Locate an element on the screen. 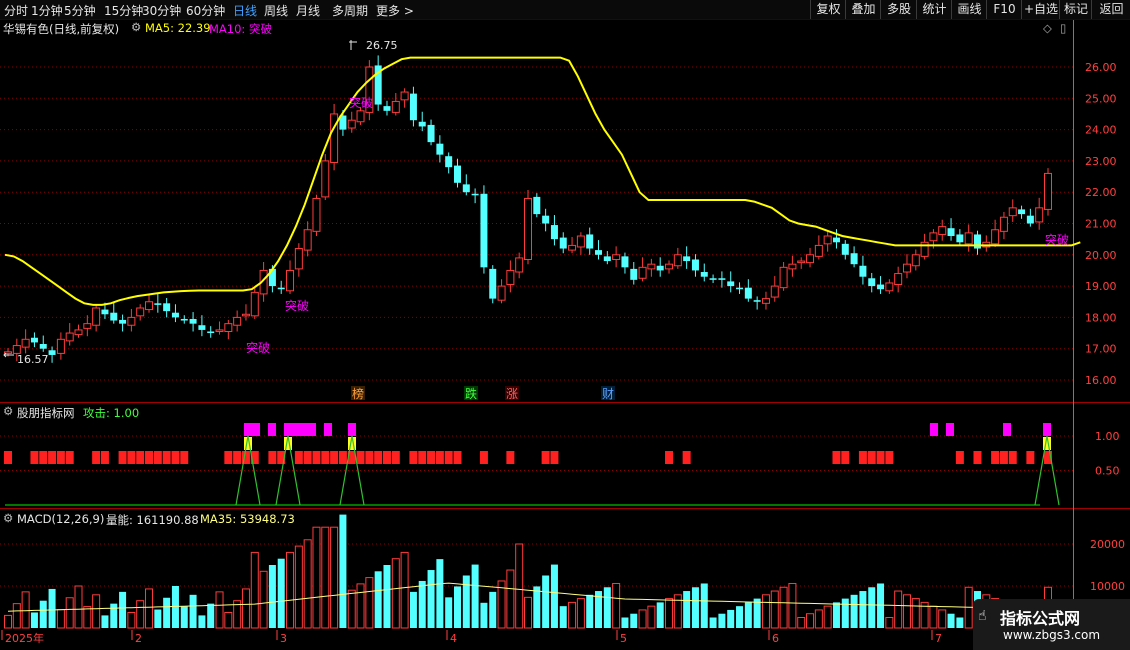  watermark-line2: www.zbgs3.com is located at coordinates (1052, 635).